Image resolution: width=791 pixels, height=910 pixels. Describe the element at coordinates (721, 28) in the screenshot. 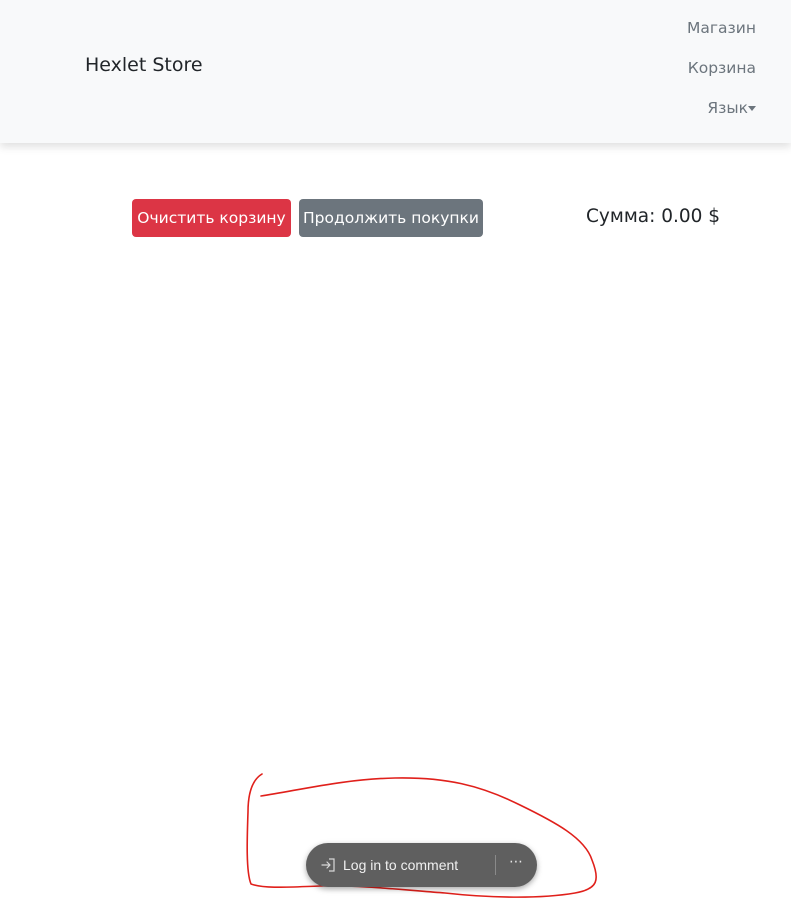

I see `nav-link-shop: Магазин` at that location.